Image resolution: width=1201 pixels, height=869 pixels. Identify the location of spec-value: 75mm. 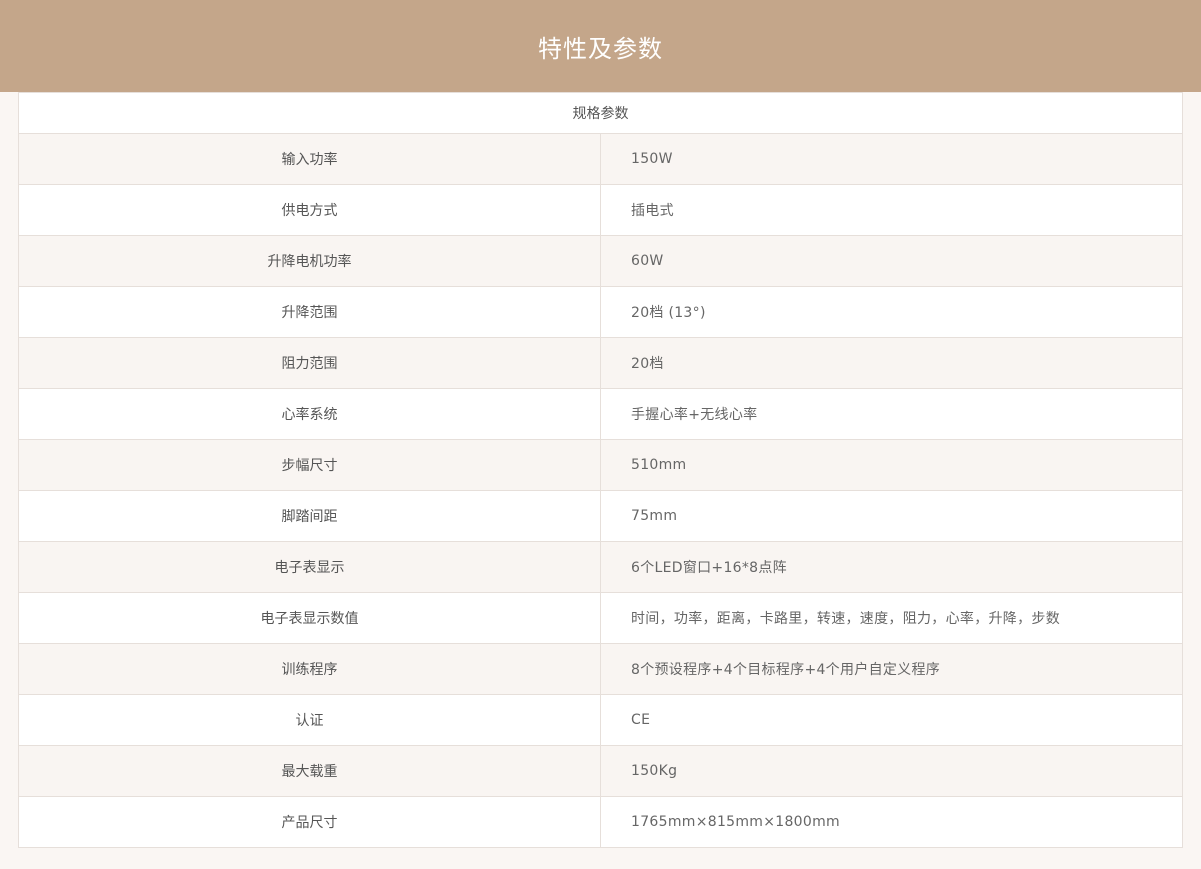
(891, 516).